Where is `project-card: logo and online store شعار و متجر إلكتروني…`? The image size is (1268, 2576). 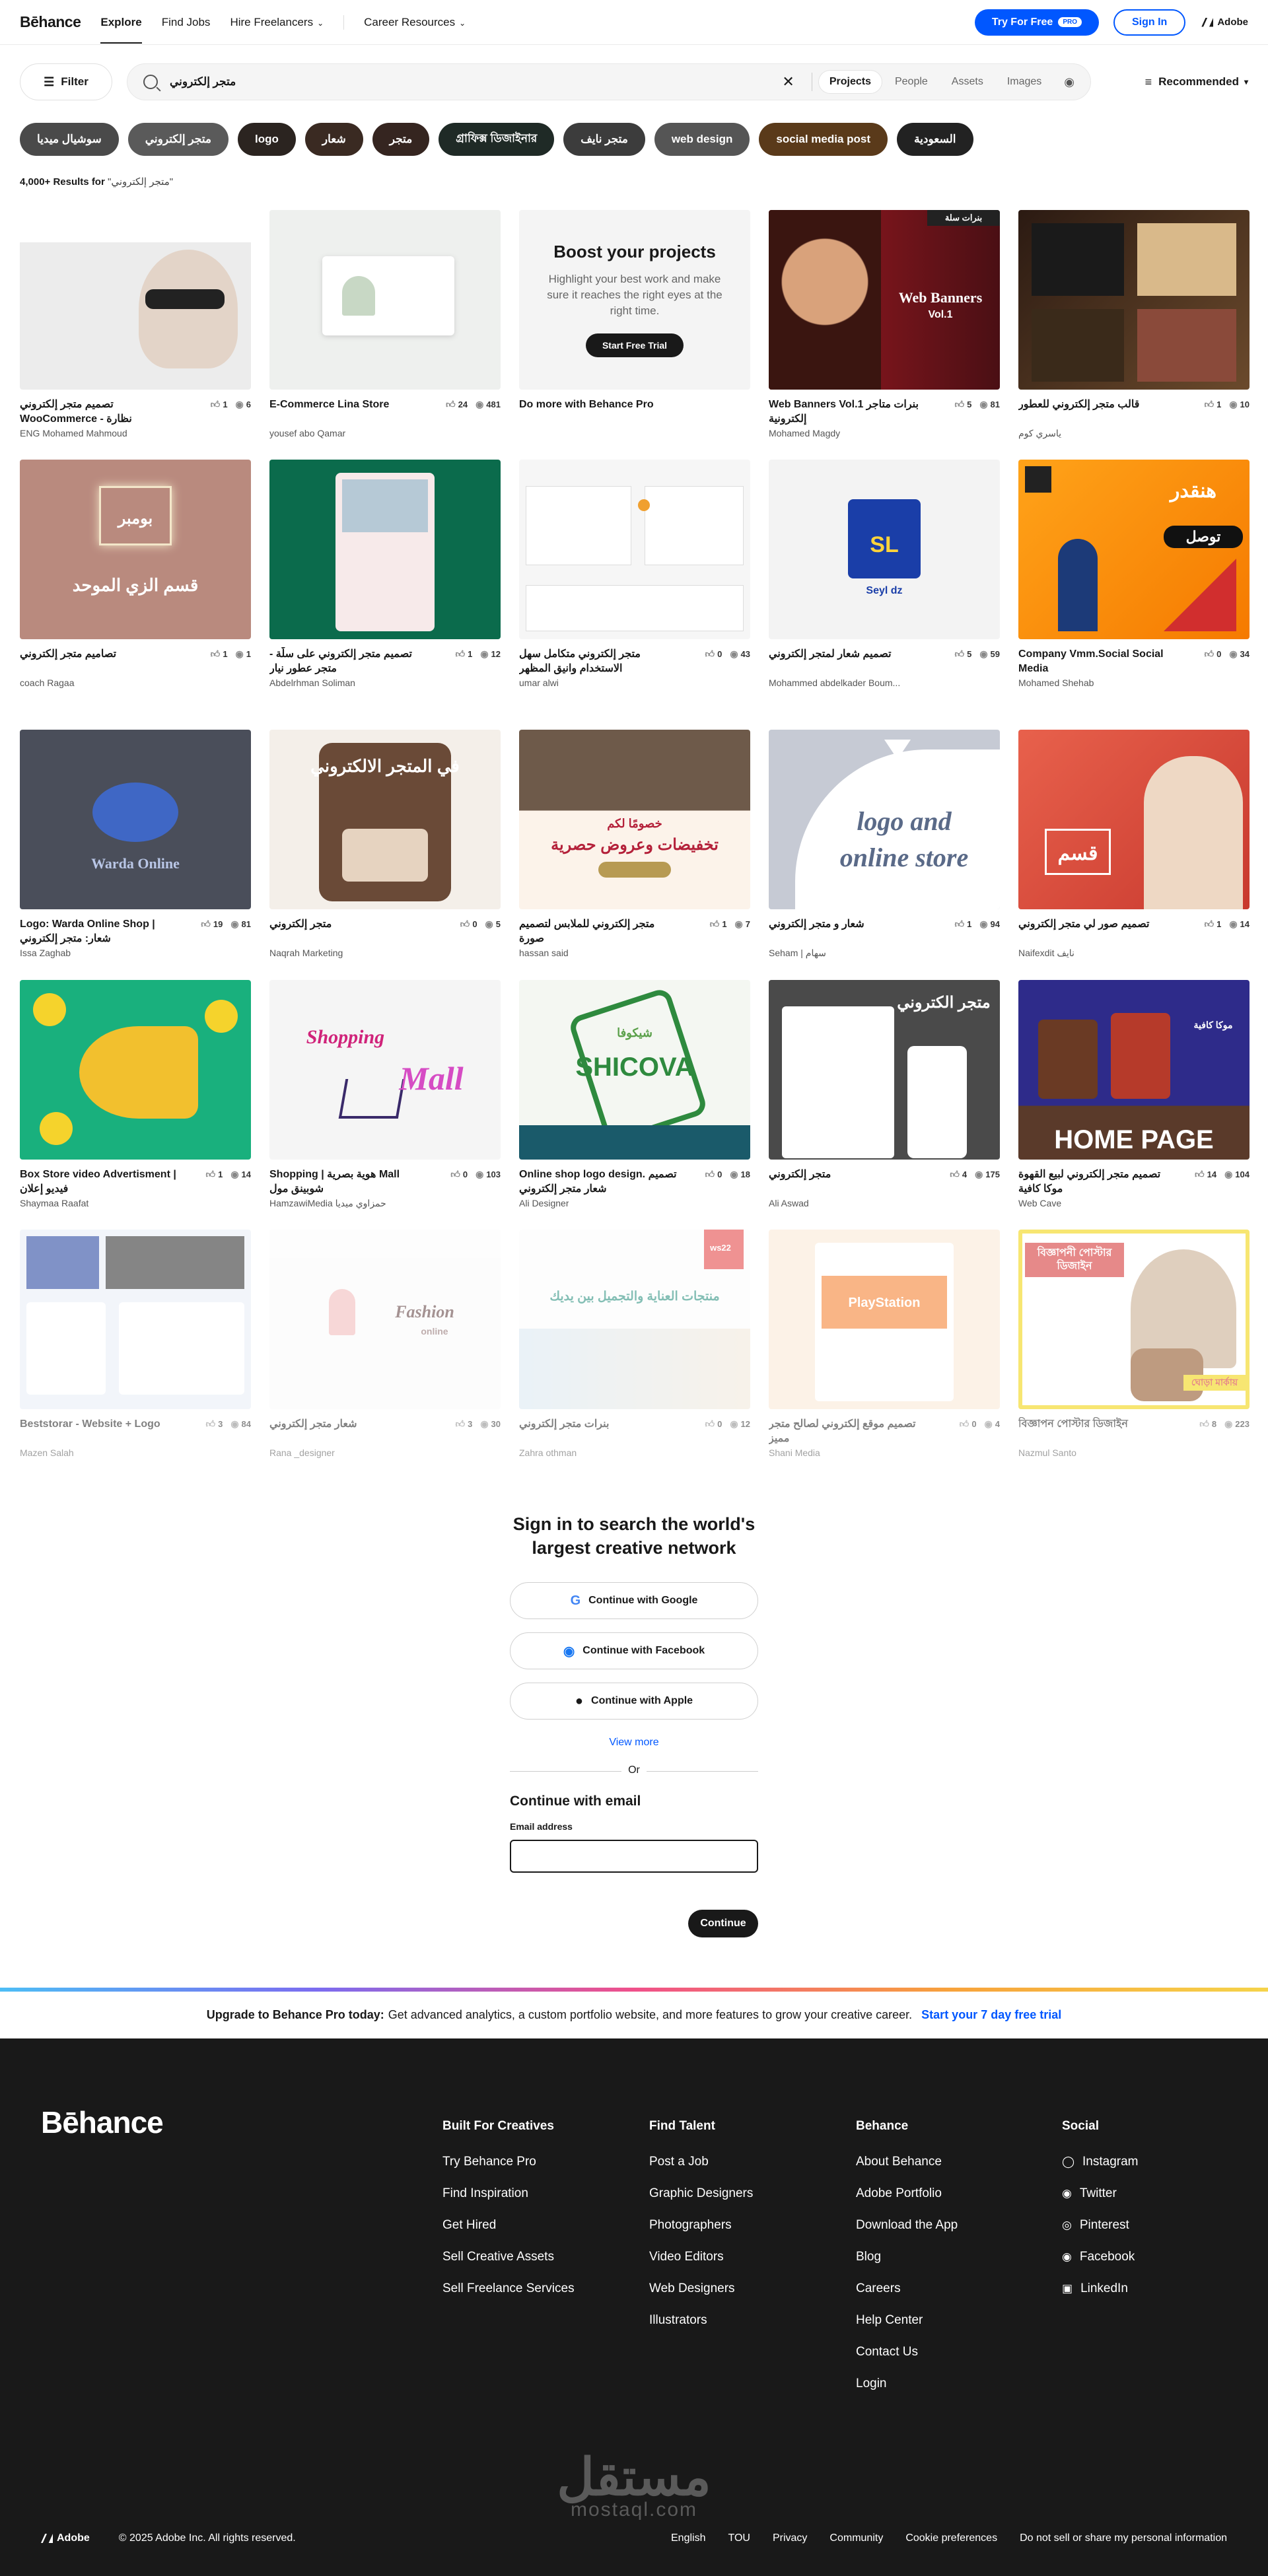 project-card: logo and online store شعار و متجر إلكتروني… is located at coordinates (884, 844).